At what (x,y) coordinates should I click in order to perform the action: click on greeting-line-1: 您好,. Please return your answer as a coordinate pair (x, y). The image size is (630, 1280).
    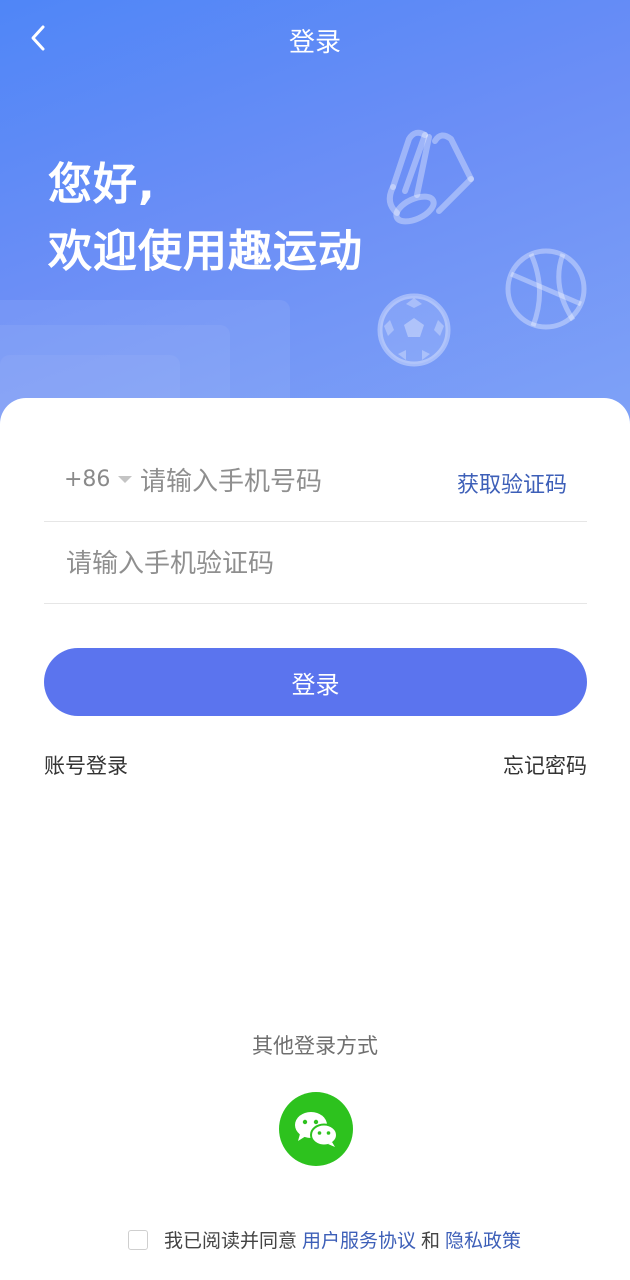
    Looking at the image, I should click on (102, 184).